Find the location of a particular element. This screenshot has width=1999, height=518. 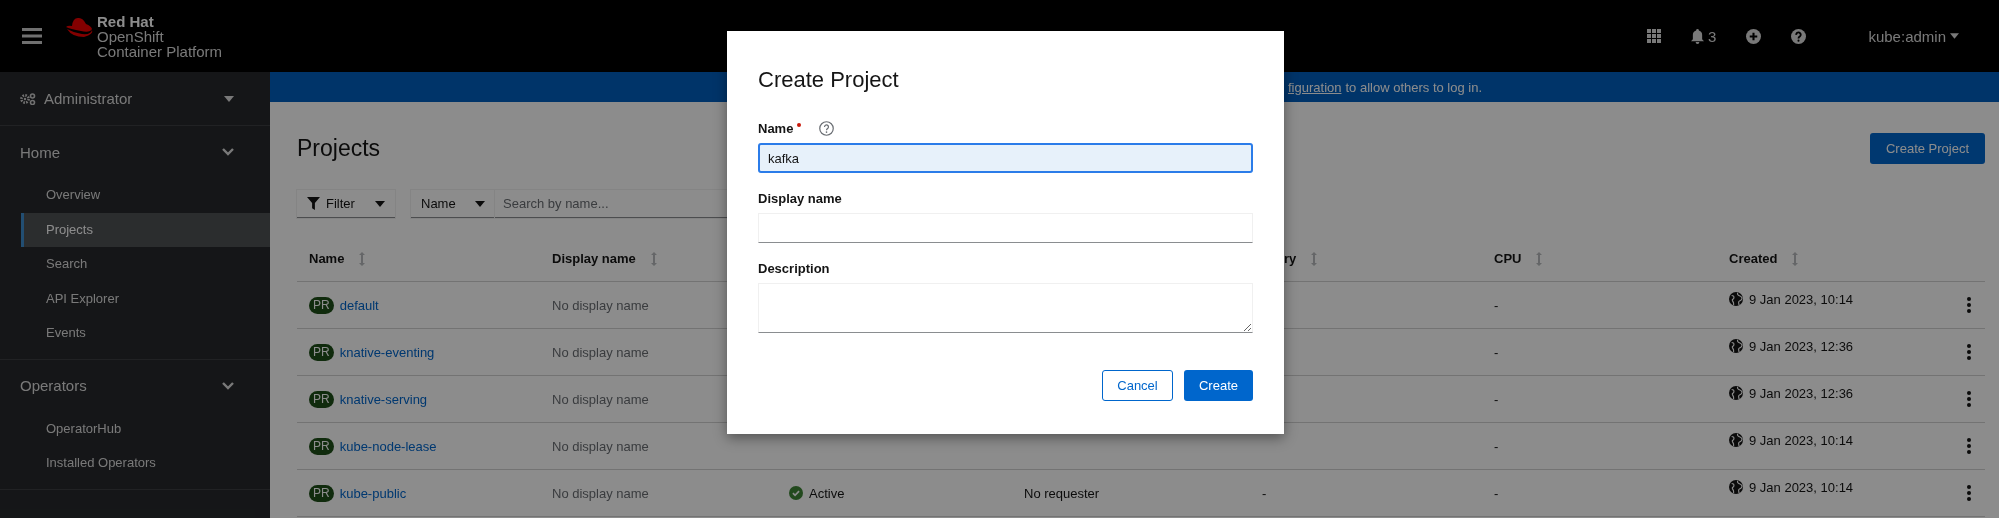

plus-circle-icon is located at coordinates (1754, 36).